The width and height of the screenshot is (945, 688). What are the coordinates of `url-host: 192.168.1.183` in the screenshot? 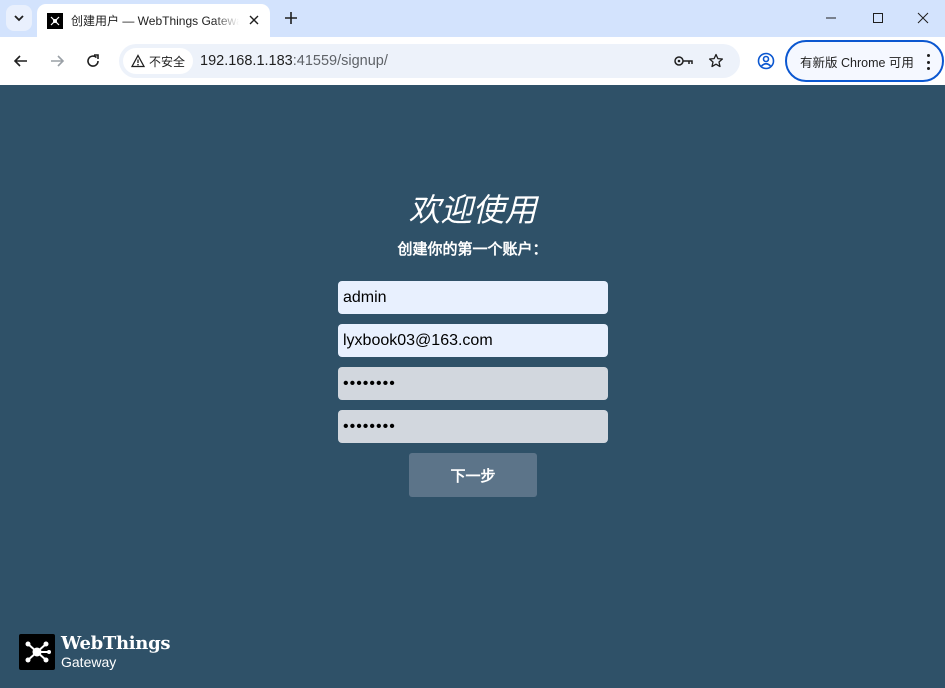 It's located at (246, 61).